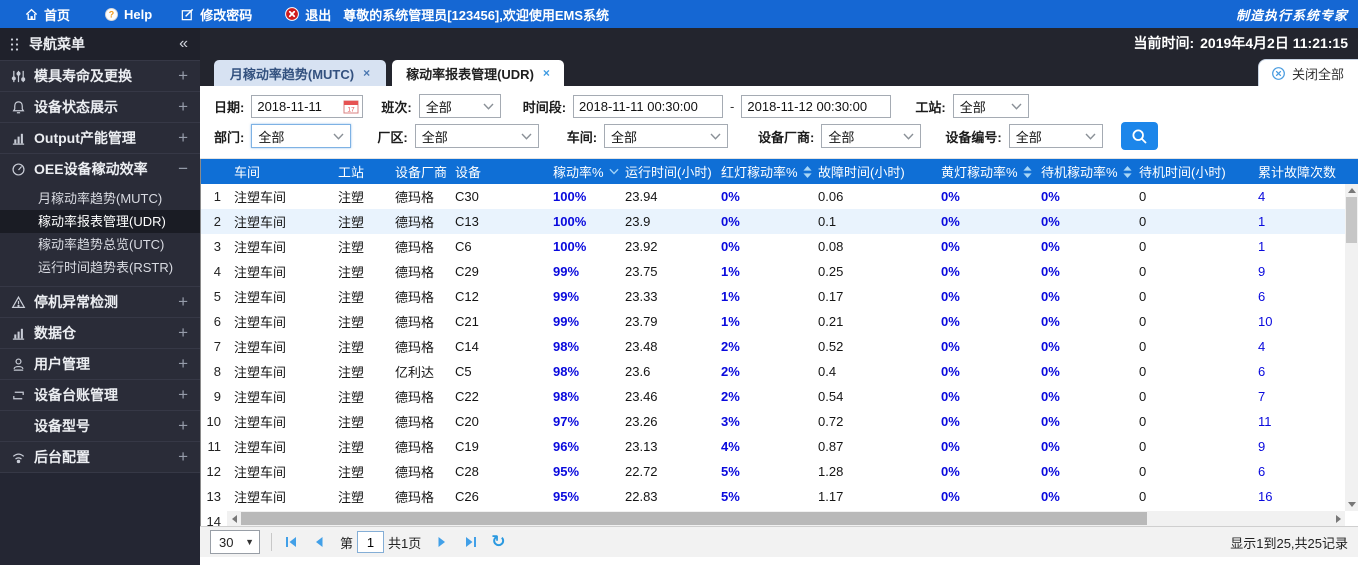 Image resolution: width=1358 pixels, height=565 pixels. I want to click on page-size-select: 30 ▼, so click(235, 542).